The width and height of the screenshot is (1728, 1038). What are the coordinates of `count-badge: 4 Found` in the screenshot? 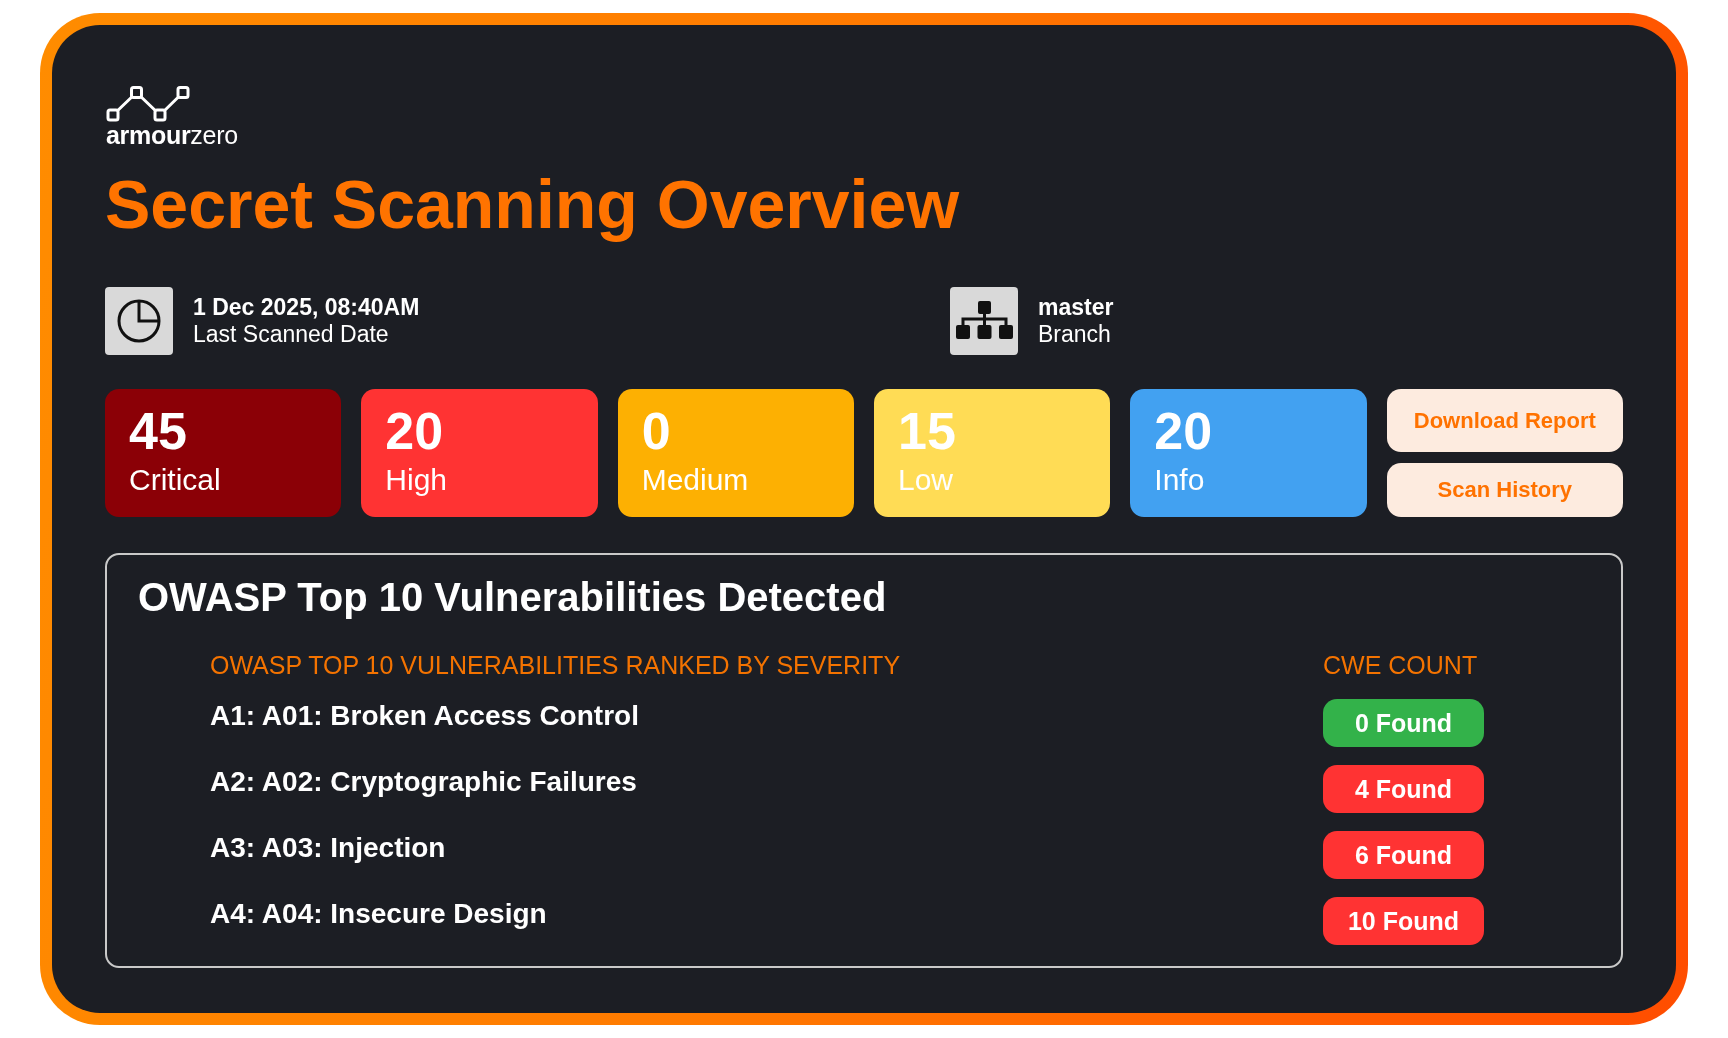 It's located at (1403, 789).